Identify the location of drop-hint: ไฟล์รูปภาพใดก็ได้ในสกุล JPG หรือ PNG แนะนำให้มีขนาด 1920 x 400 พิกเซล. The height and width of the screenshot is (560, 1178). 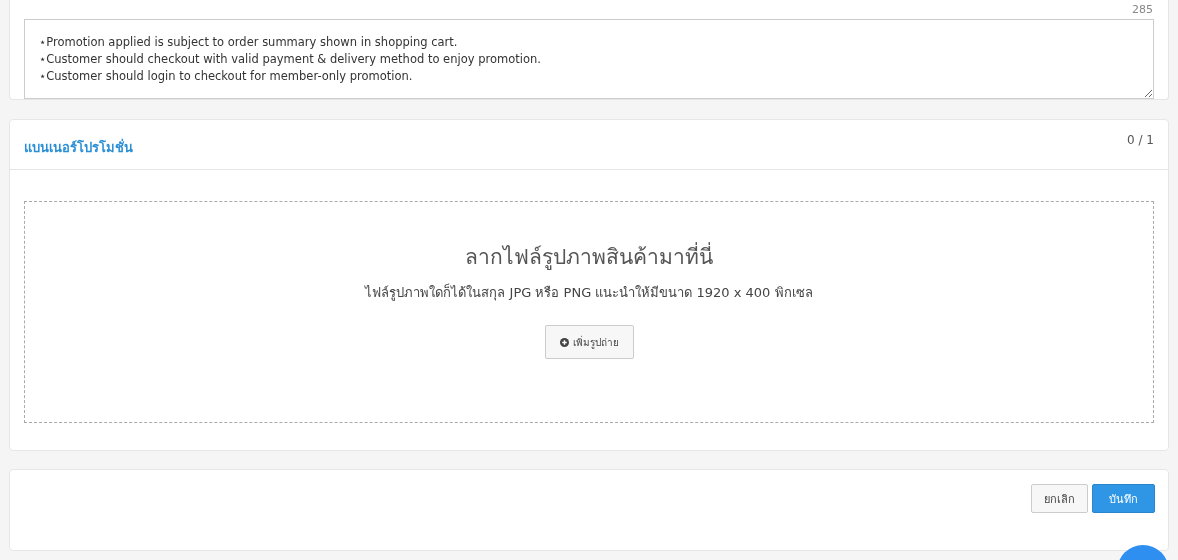
(589, 292).